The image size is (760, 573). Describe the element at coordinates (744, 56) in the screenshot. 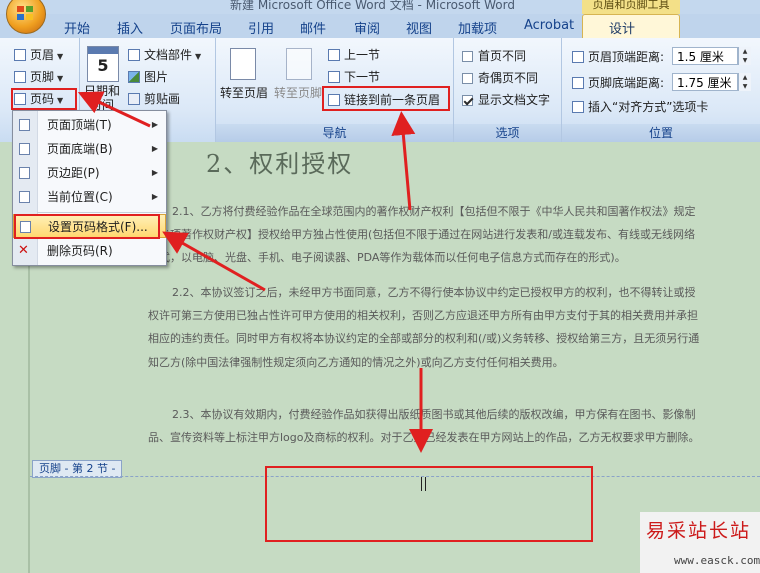

I see `header-top-spinner: ▲ ▼` at that location.